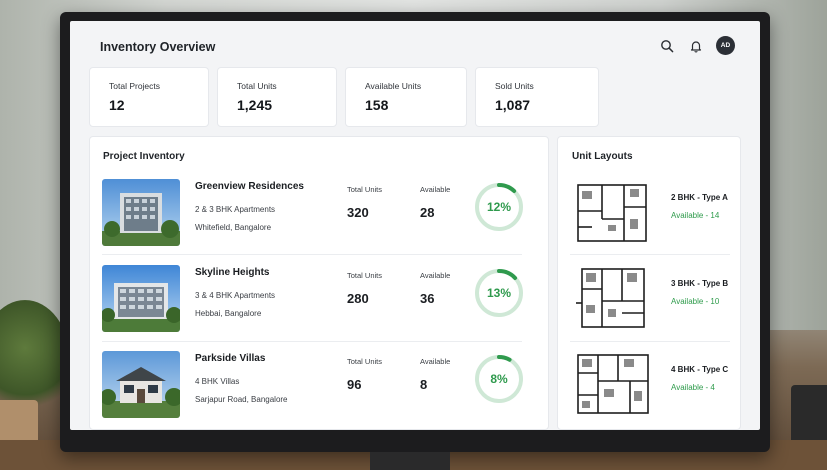 Image resolution: width=827 pixels, height=470 pixels. Describe the element at coordinates (149, 97) in the screenshot. I see `stat-card-total-projects: Total Projects 12` at that location.